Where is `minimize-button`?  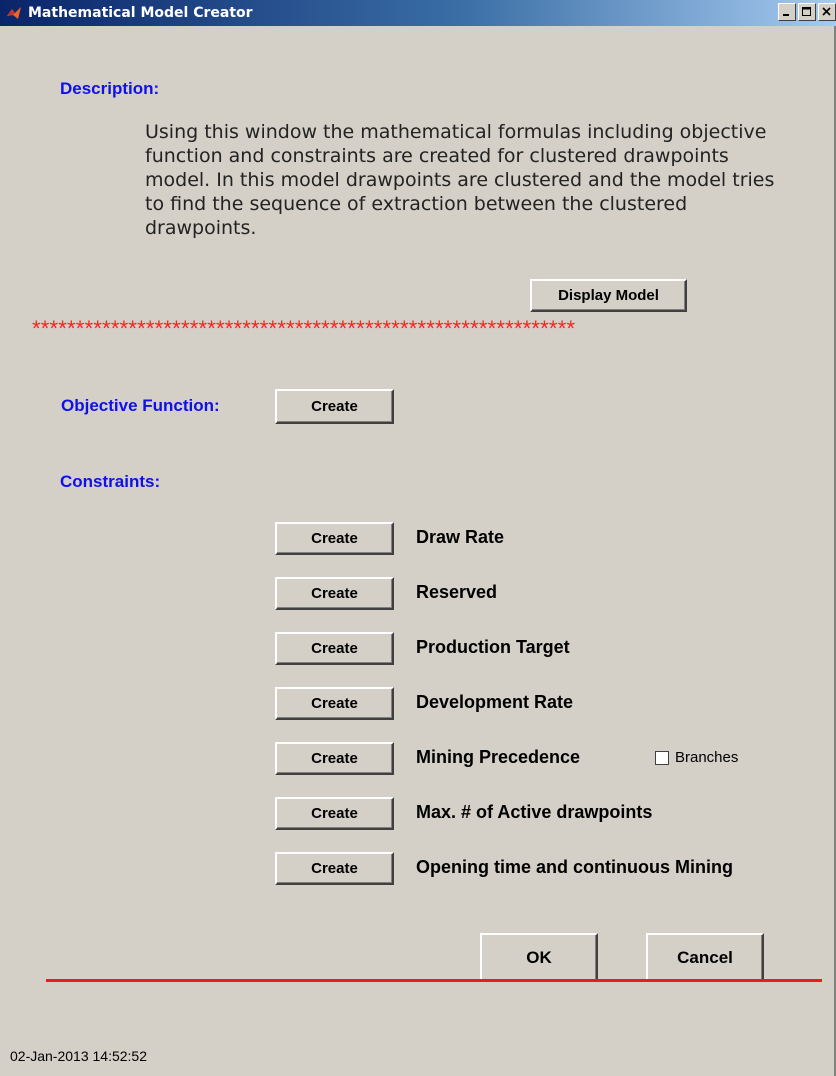
minimize-button is located at coordinates (787, 12).